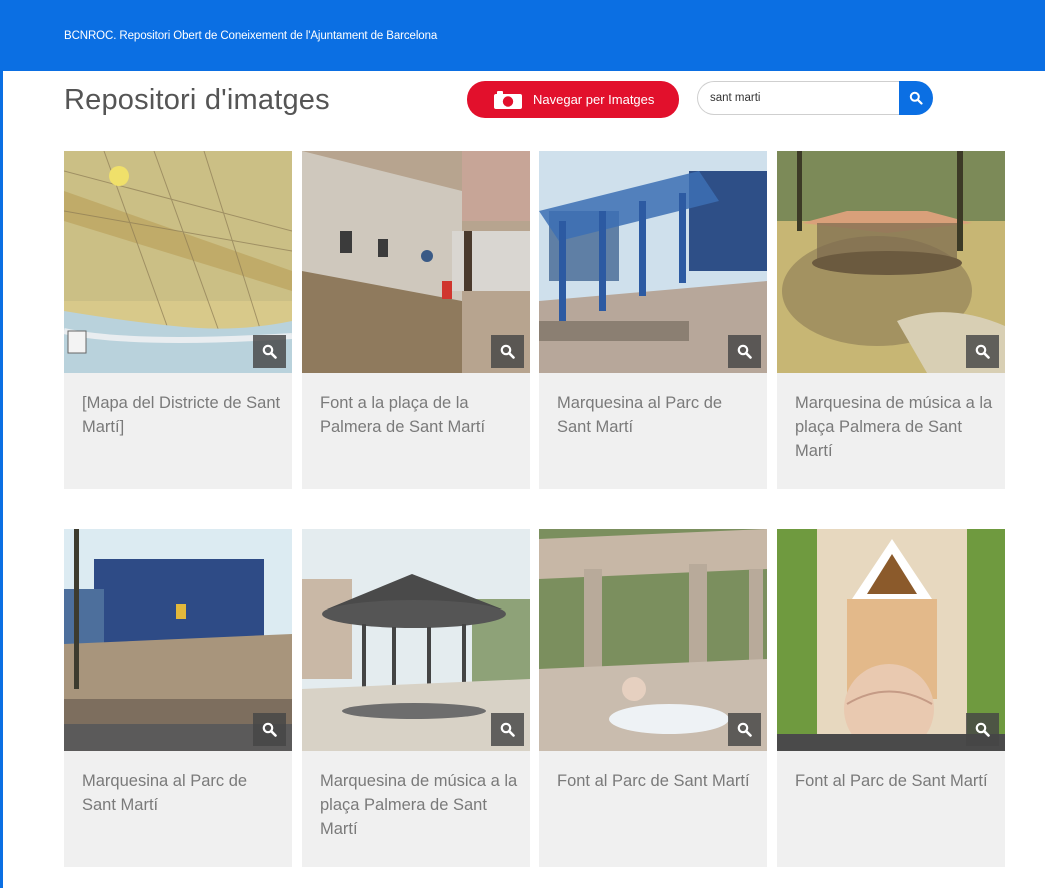 This screenshot has width=1045, height=888. I want to click on result-card: [Mapa del Districte de Sant Martí], so click(178, 320).